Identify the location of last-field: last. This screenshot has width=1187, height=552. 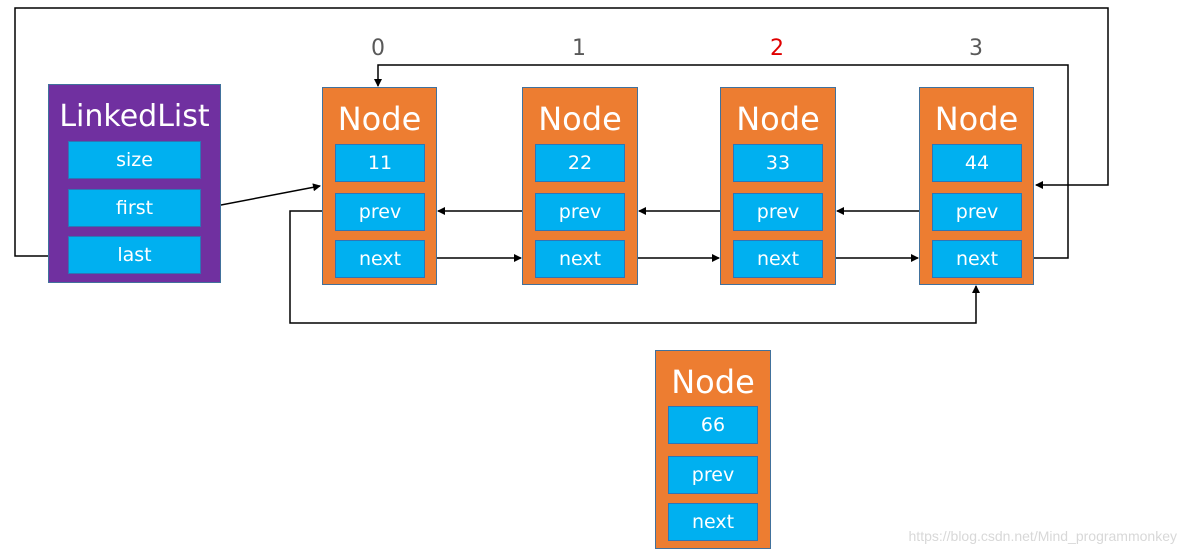
(134, 255).